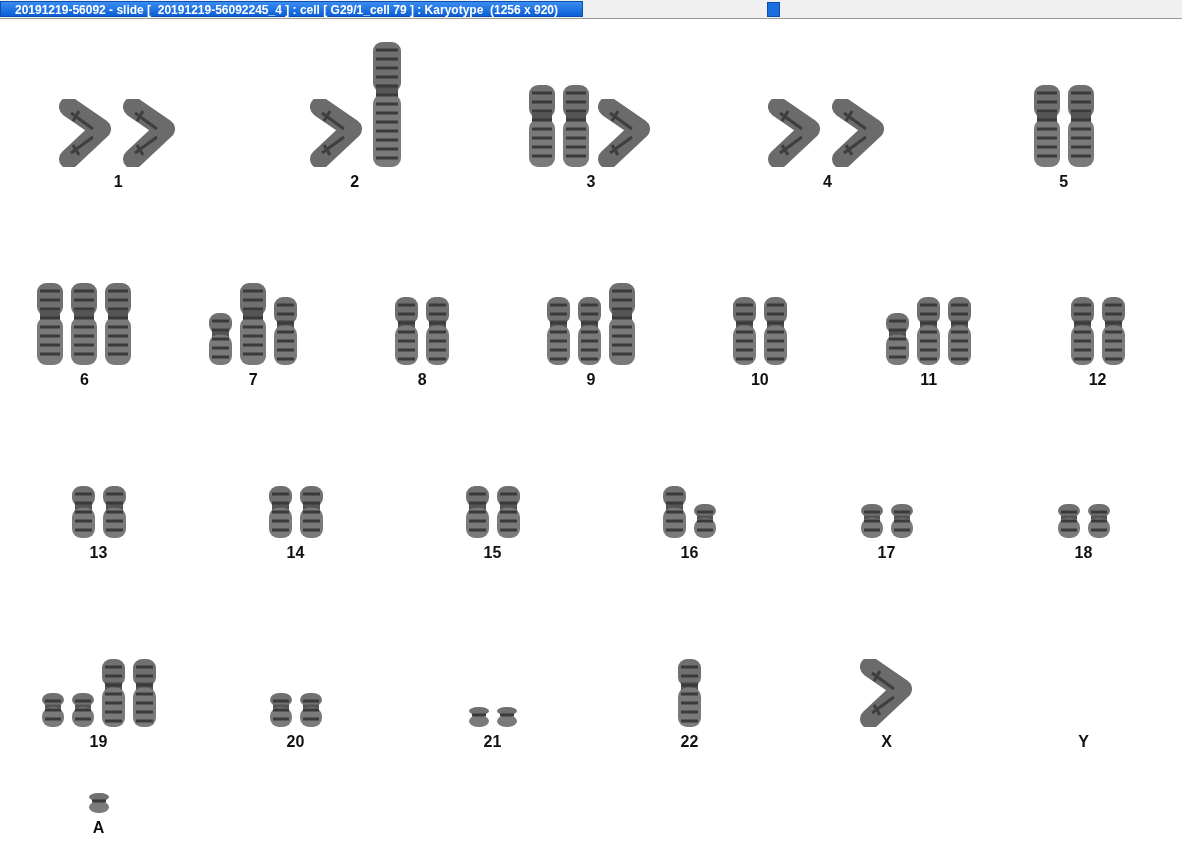 The height and width of the screenshot is (854, 1182). I want to click on window-title: 20191219-56092 - slide [ 20191219-56092245_4 ] : cell [ G29/1_cell 79 ] : Karyotype (1256 x 920), so click(291, 9).